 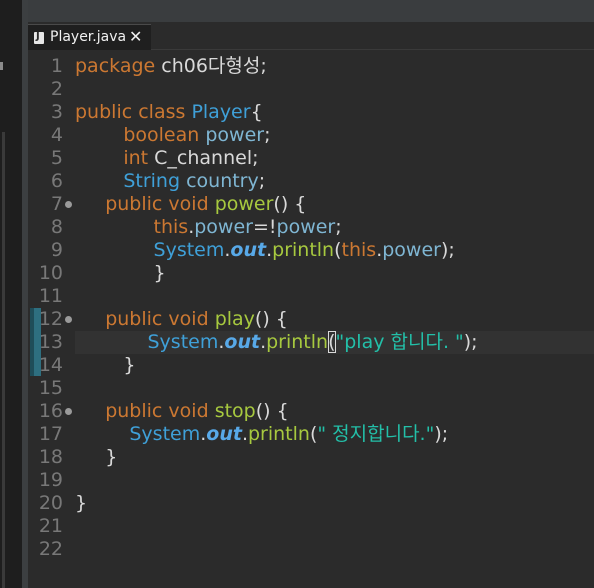 What do you see at coordinates (311, 526) in the screenshot?
I see `code-line: 21` at bounding box center [311, 526].